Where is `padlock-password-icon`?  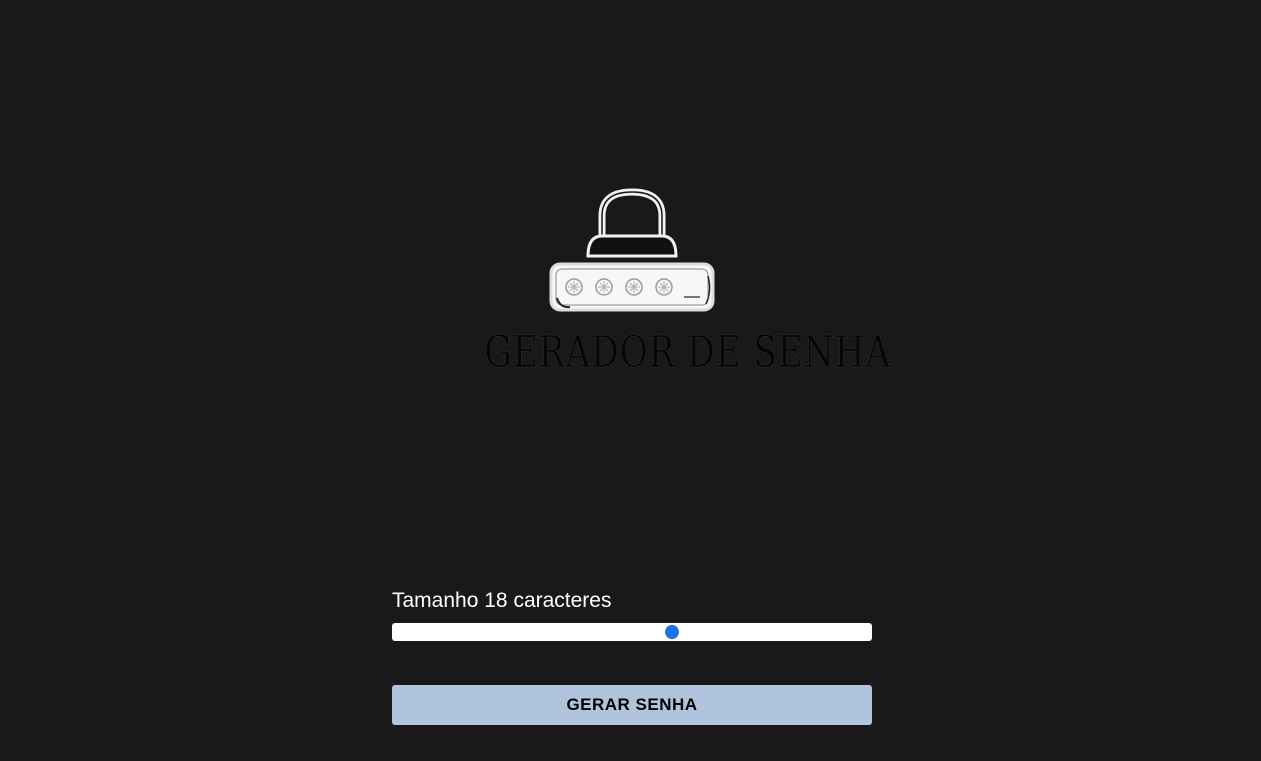 padlock-password-icon is located at coordinates (632, 250).